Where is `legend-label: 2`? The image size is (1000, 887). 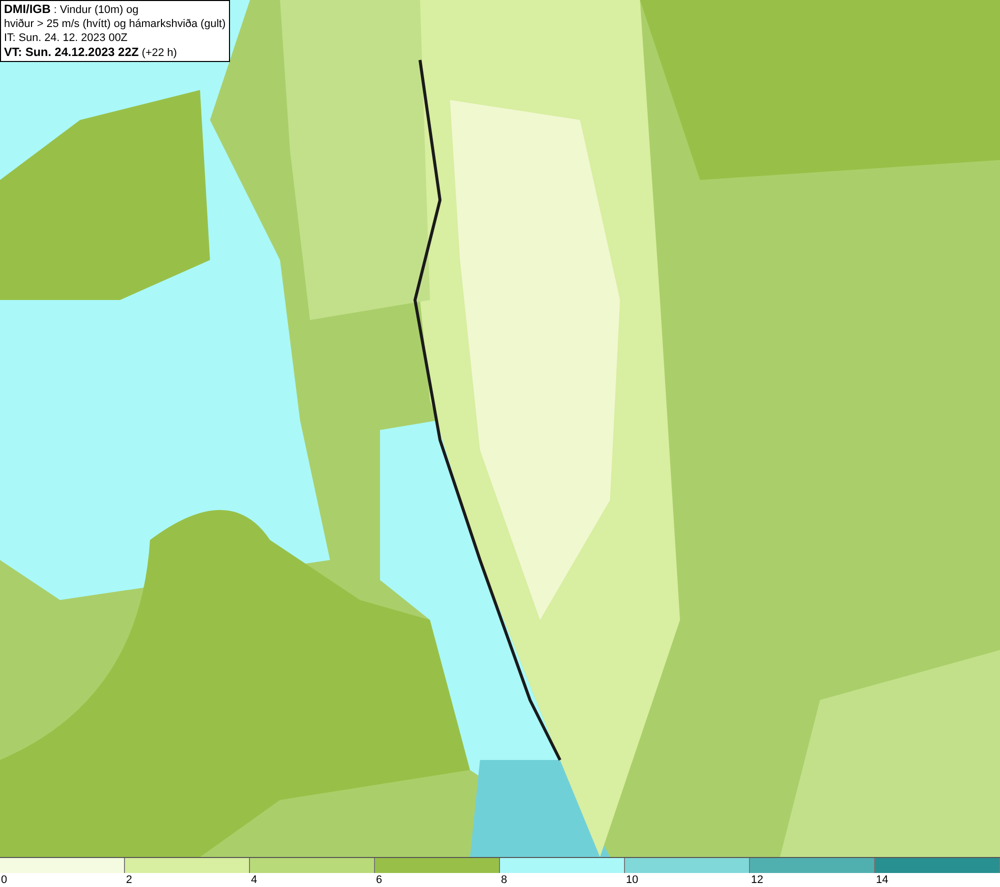
legend-label: 2 is located at coordinates (128, 880).